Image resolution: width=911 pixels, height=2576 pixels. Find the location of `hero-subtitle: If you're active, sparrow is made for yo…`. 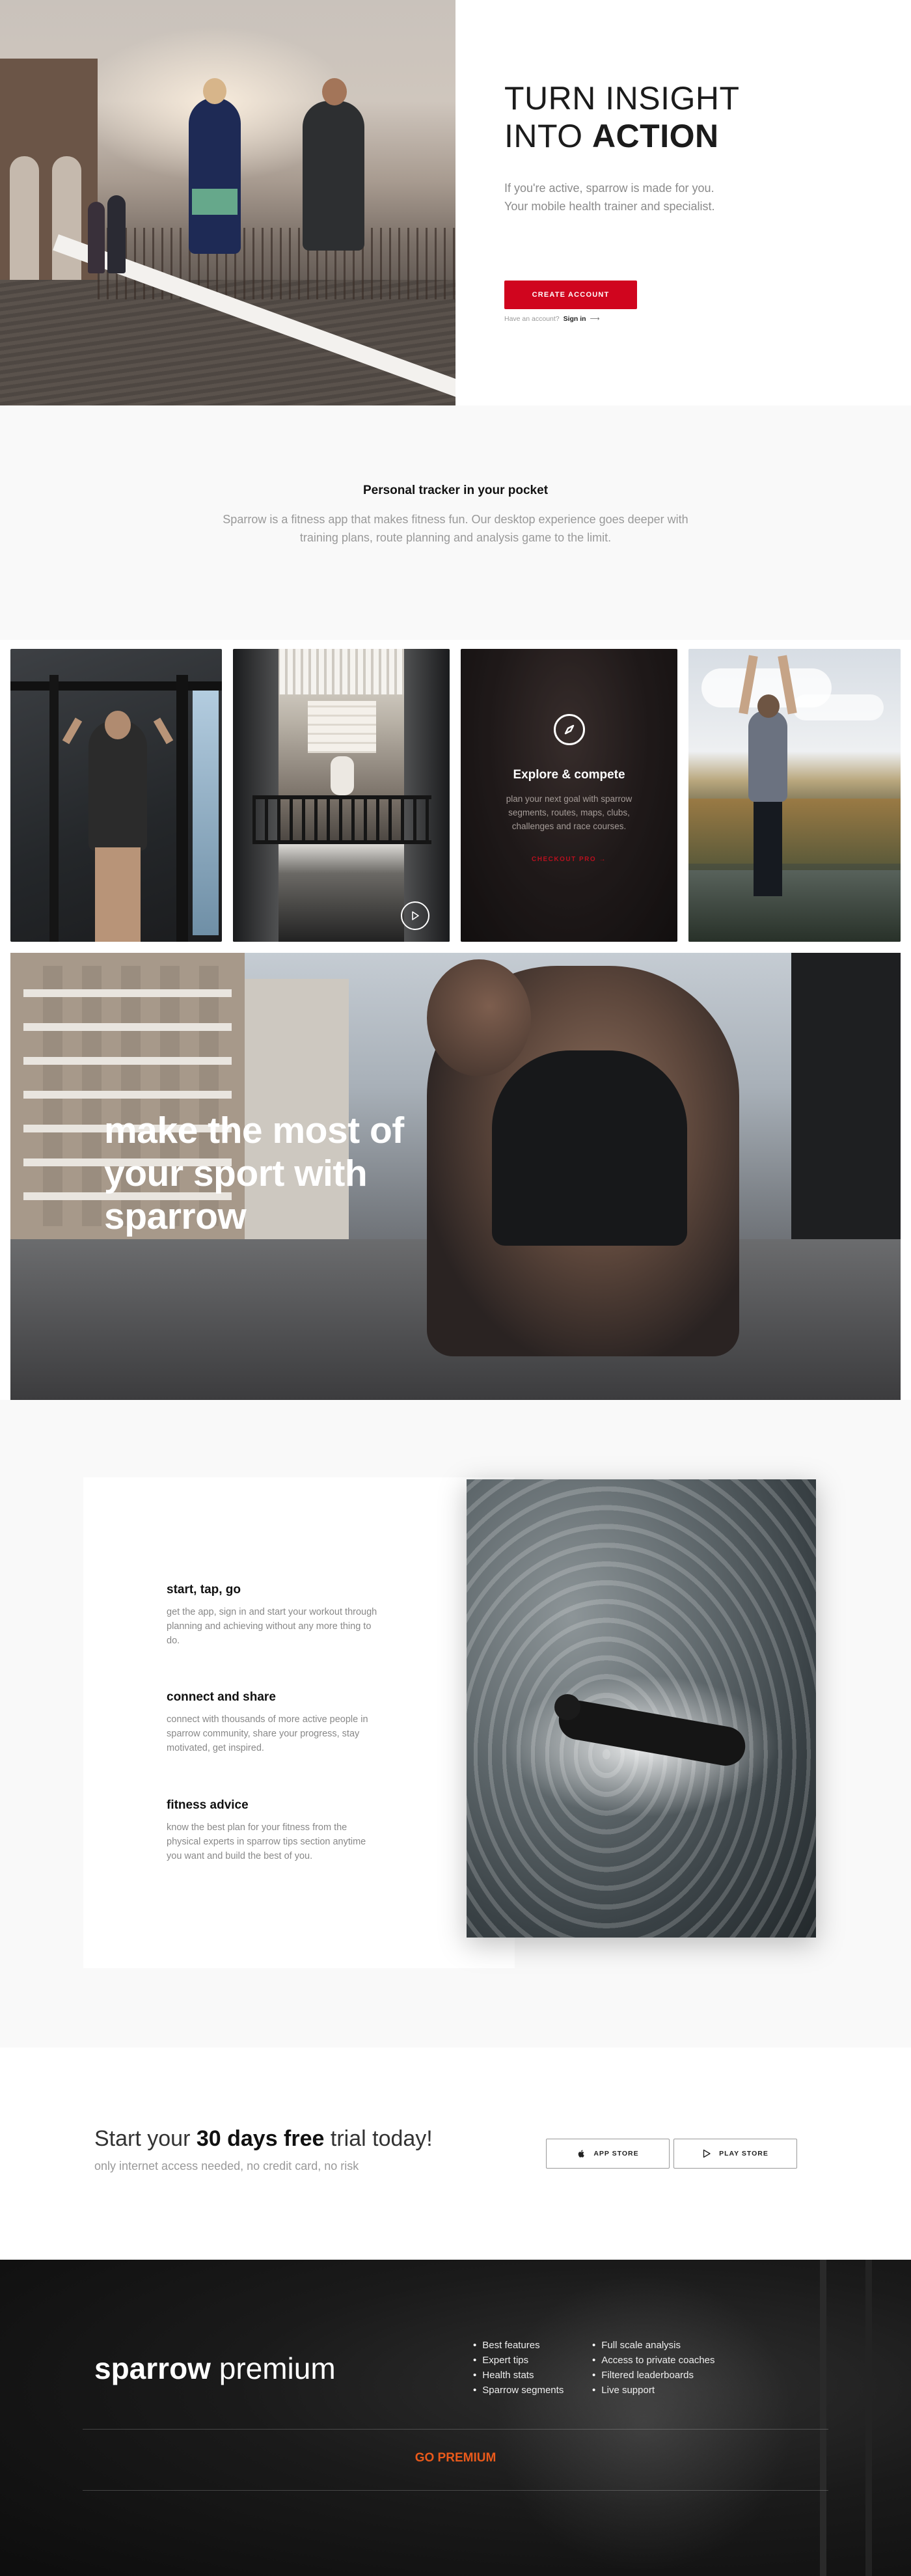

hero-subtitle: If you're active, sparrow is made for yo… is located at coordinates (609, 198).